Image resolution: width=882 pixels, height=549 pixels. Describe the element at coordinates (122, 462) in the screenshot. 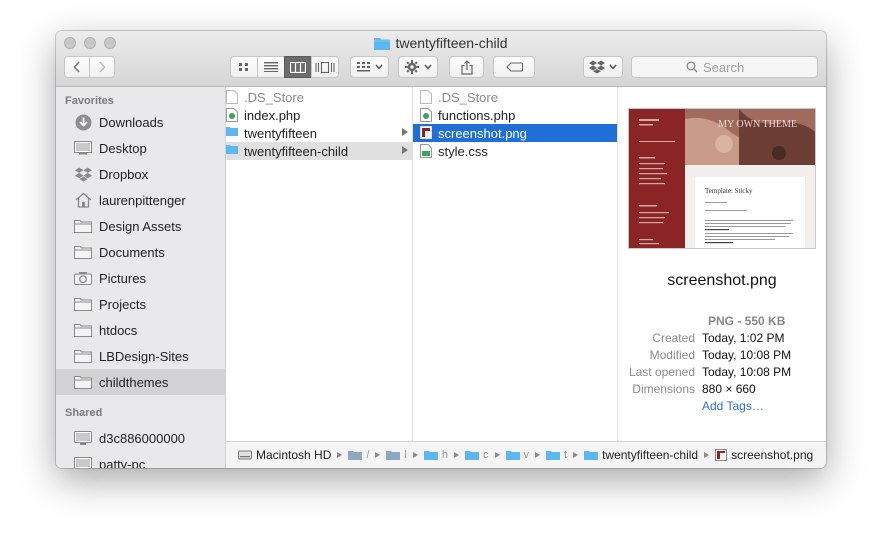

I see `sidebar-item-label: patty-pc` at that location.